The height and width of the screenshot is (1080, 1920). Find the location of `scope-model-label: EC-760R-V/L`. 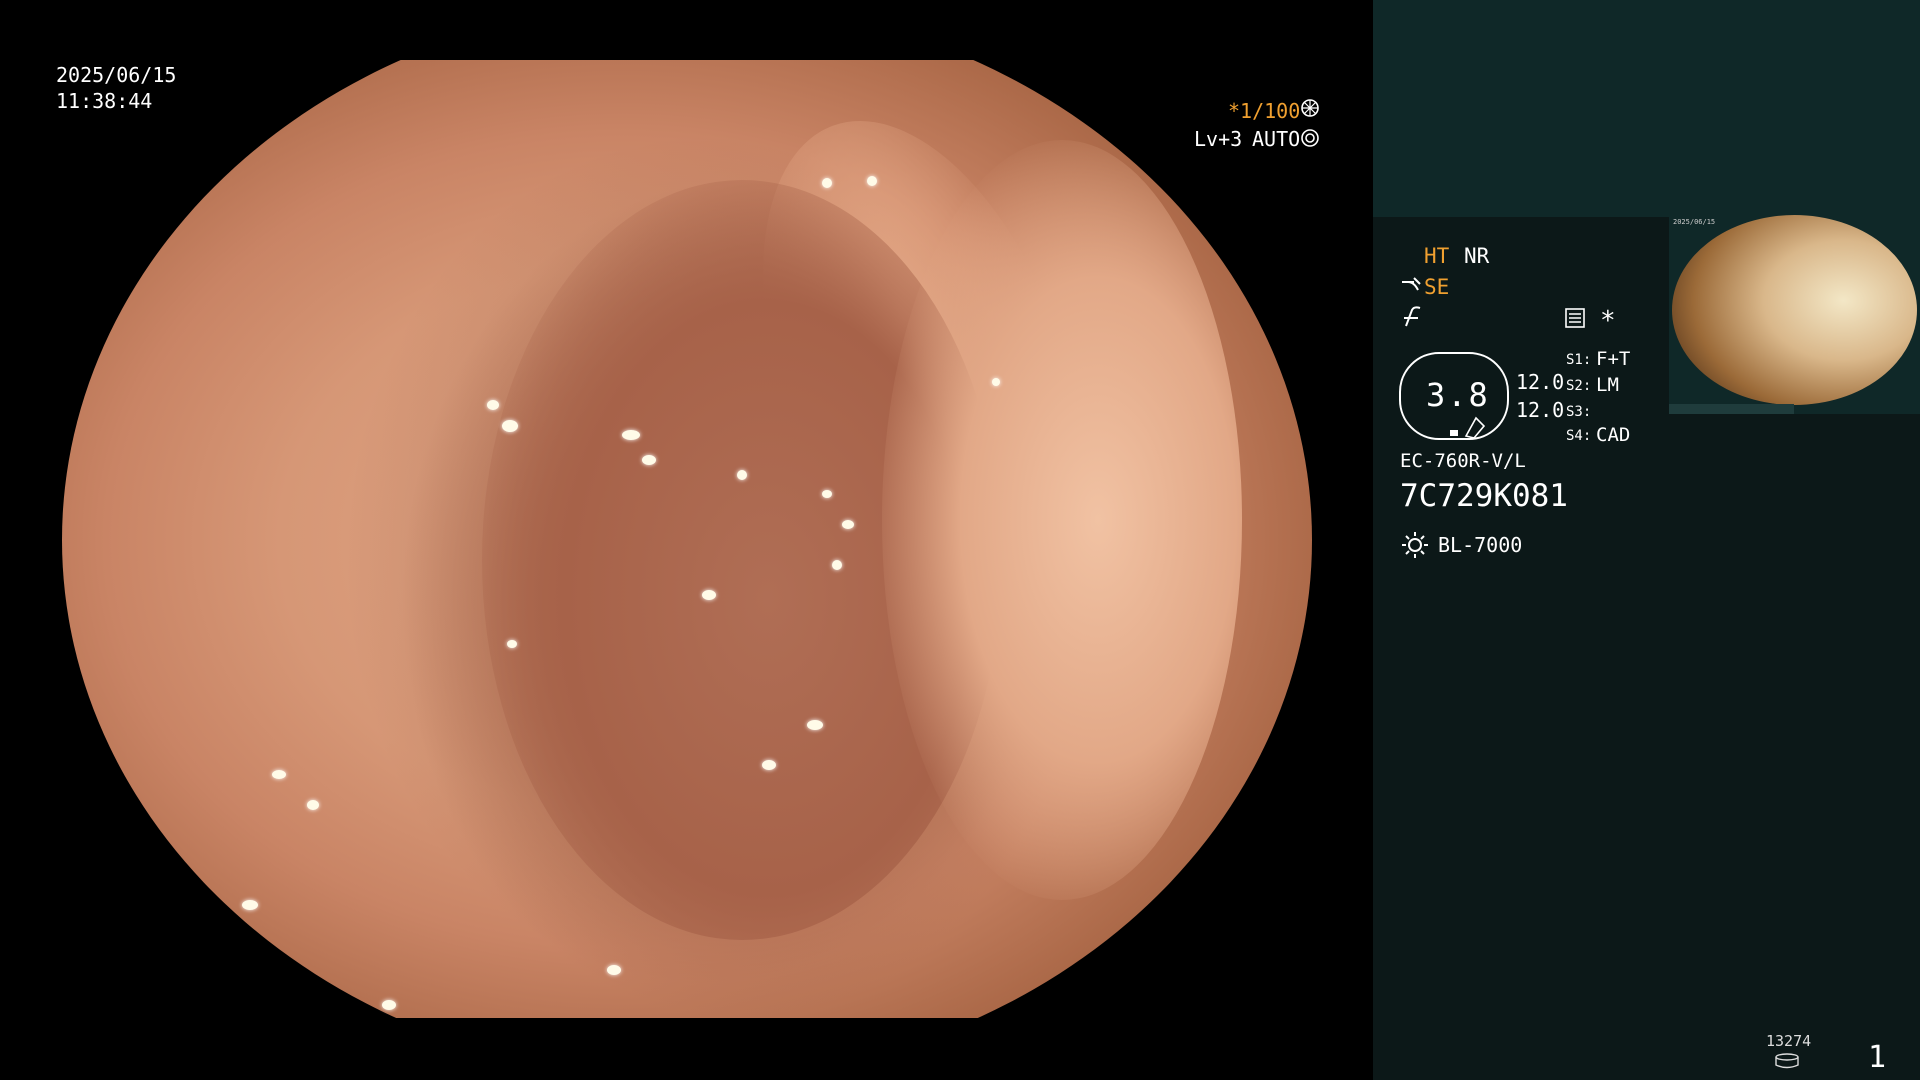

scope-model-label: EC-760R-V/L is located at coordinates (1463, 461).